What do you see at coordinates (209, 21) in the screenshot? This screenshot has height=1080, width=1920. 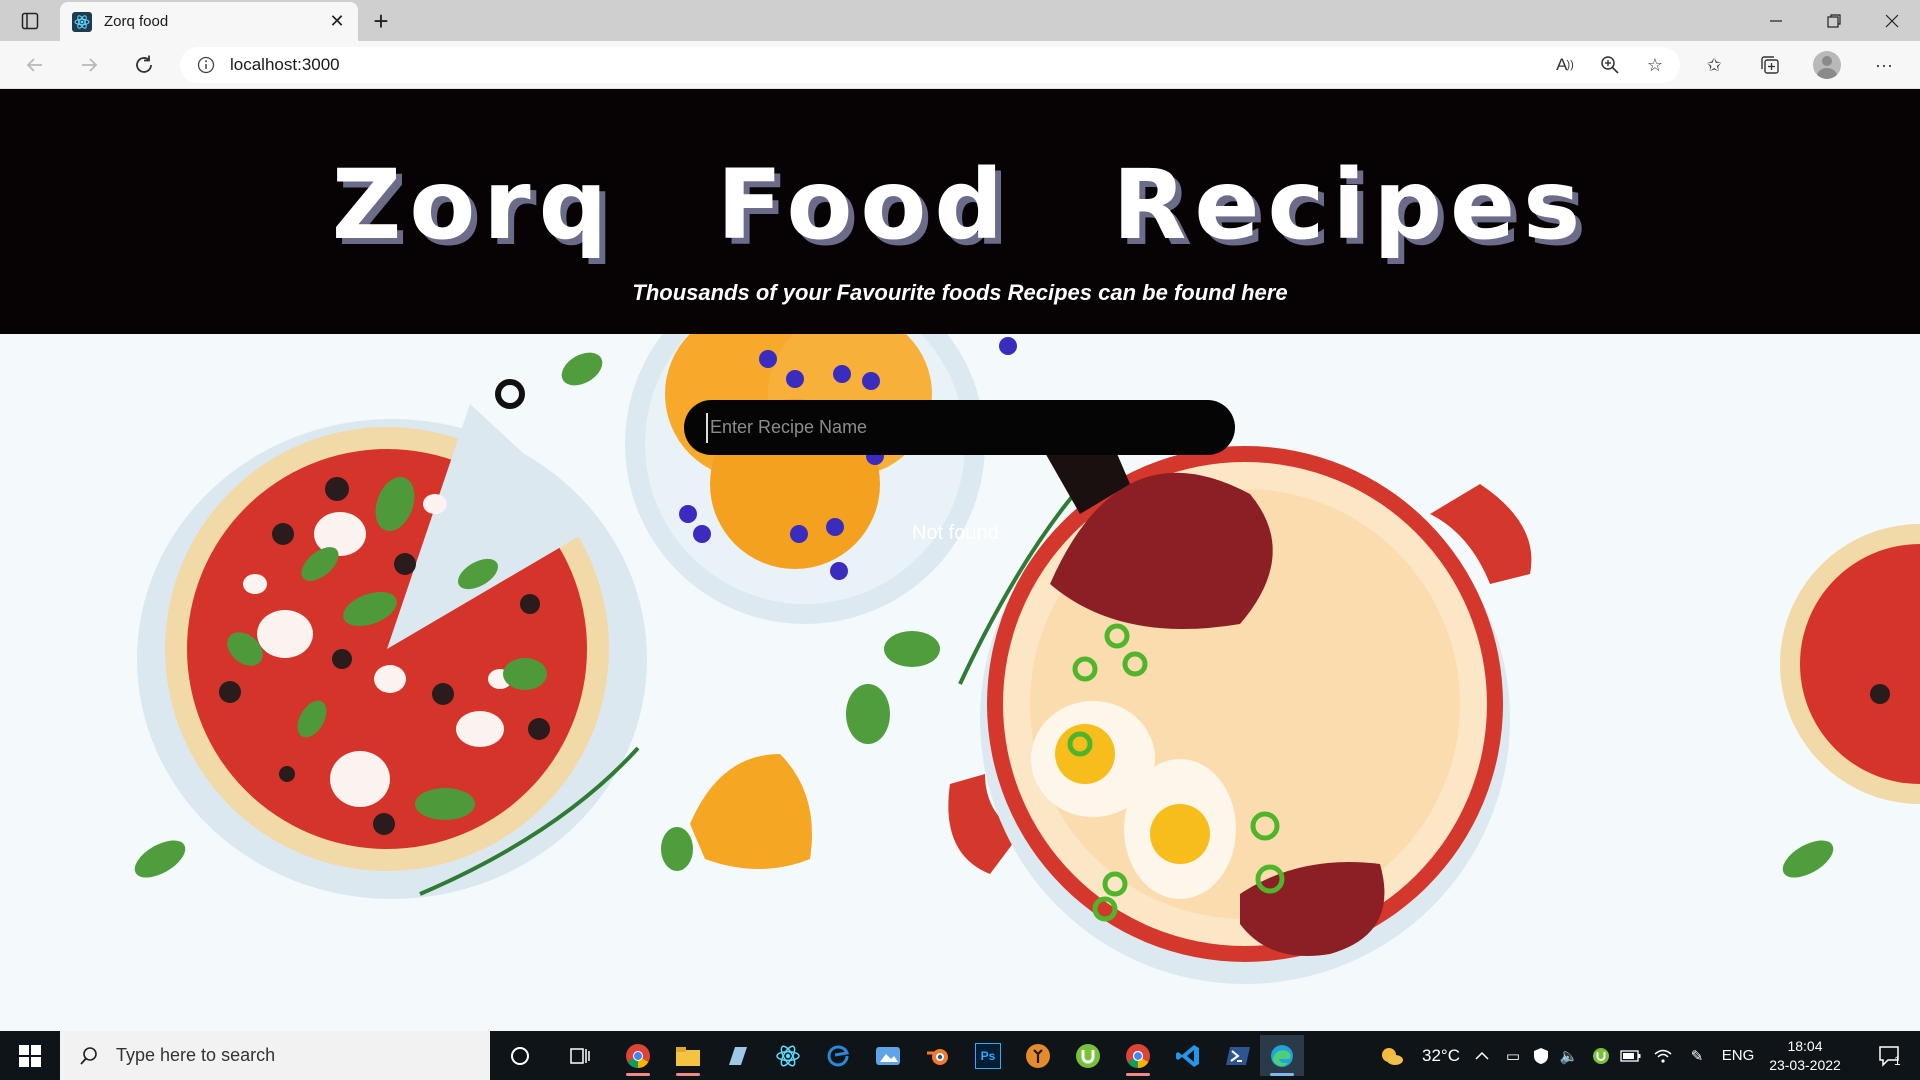 I see `browser-tab: Zorq food ✕` at bounding box center [209, 21].